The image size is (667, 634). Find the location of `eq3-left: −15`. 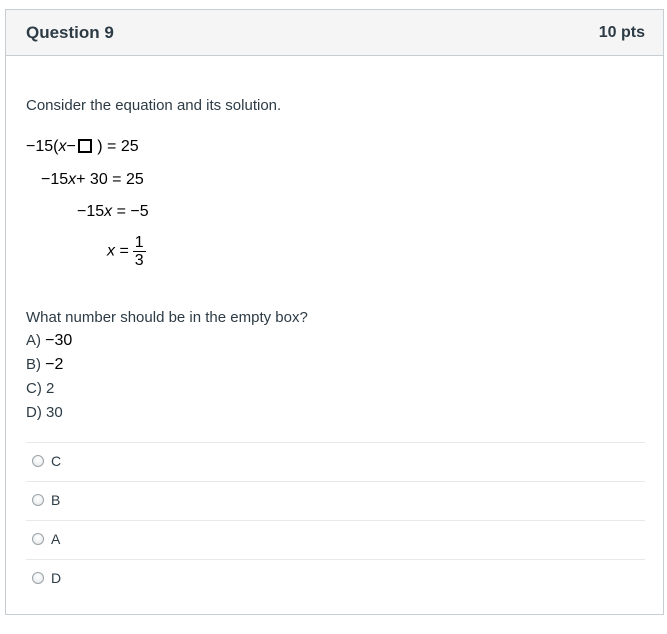

eq3-left: −15 is located at coordinates (91, 211).